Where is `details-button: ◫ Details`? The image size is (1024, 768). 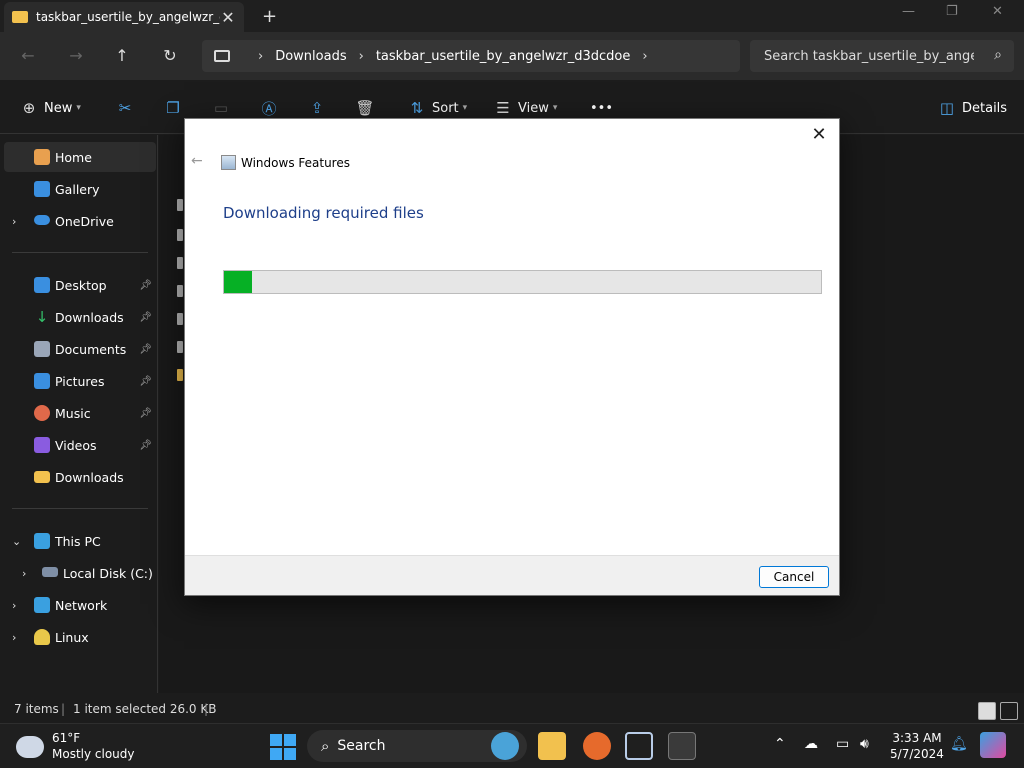 details-button: ◫ Details is located at coordinates (972, 108).